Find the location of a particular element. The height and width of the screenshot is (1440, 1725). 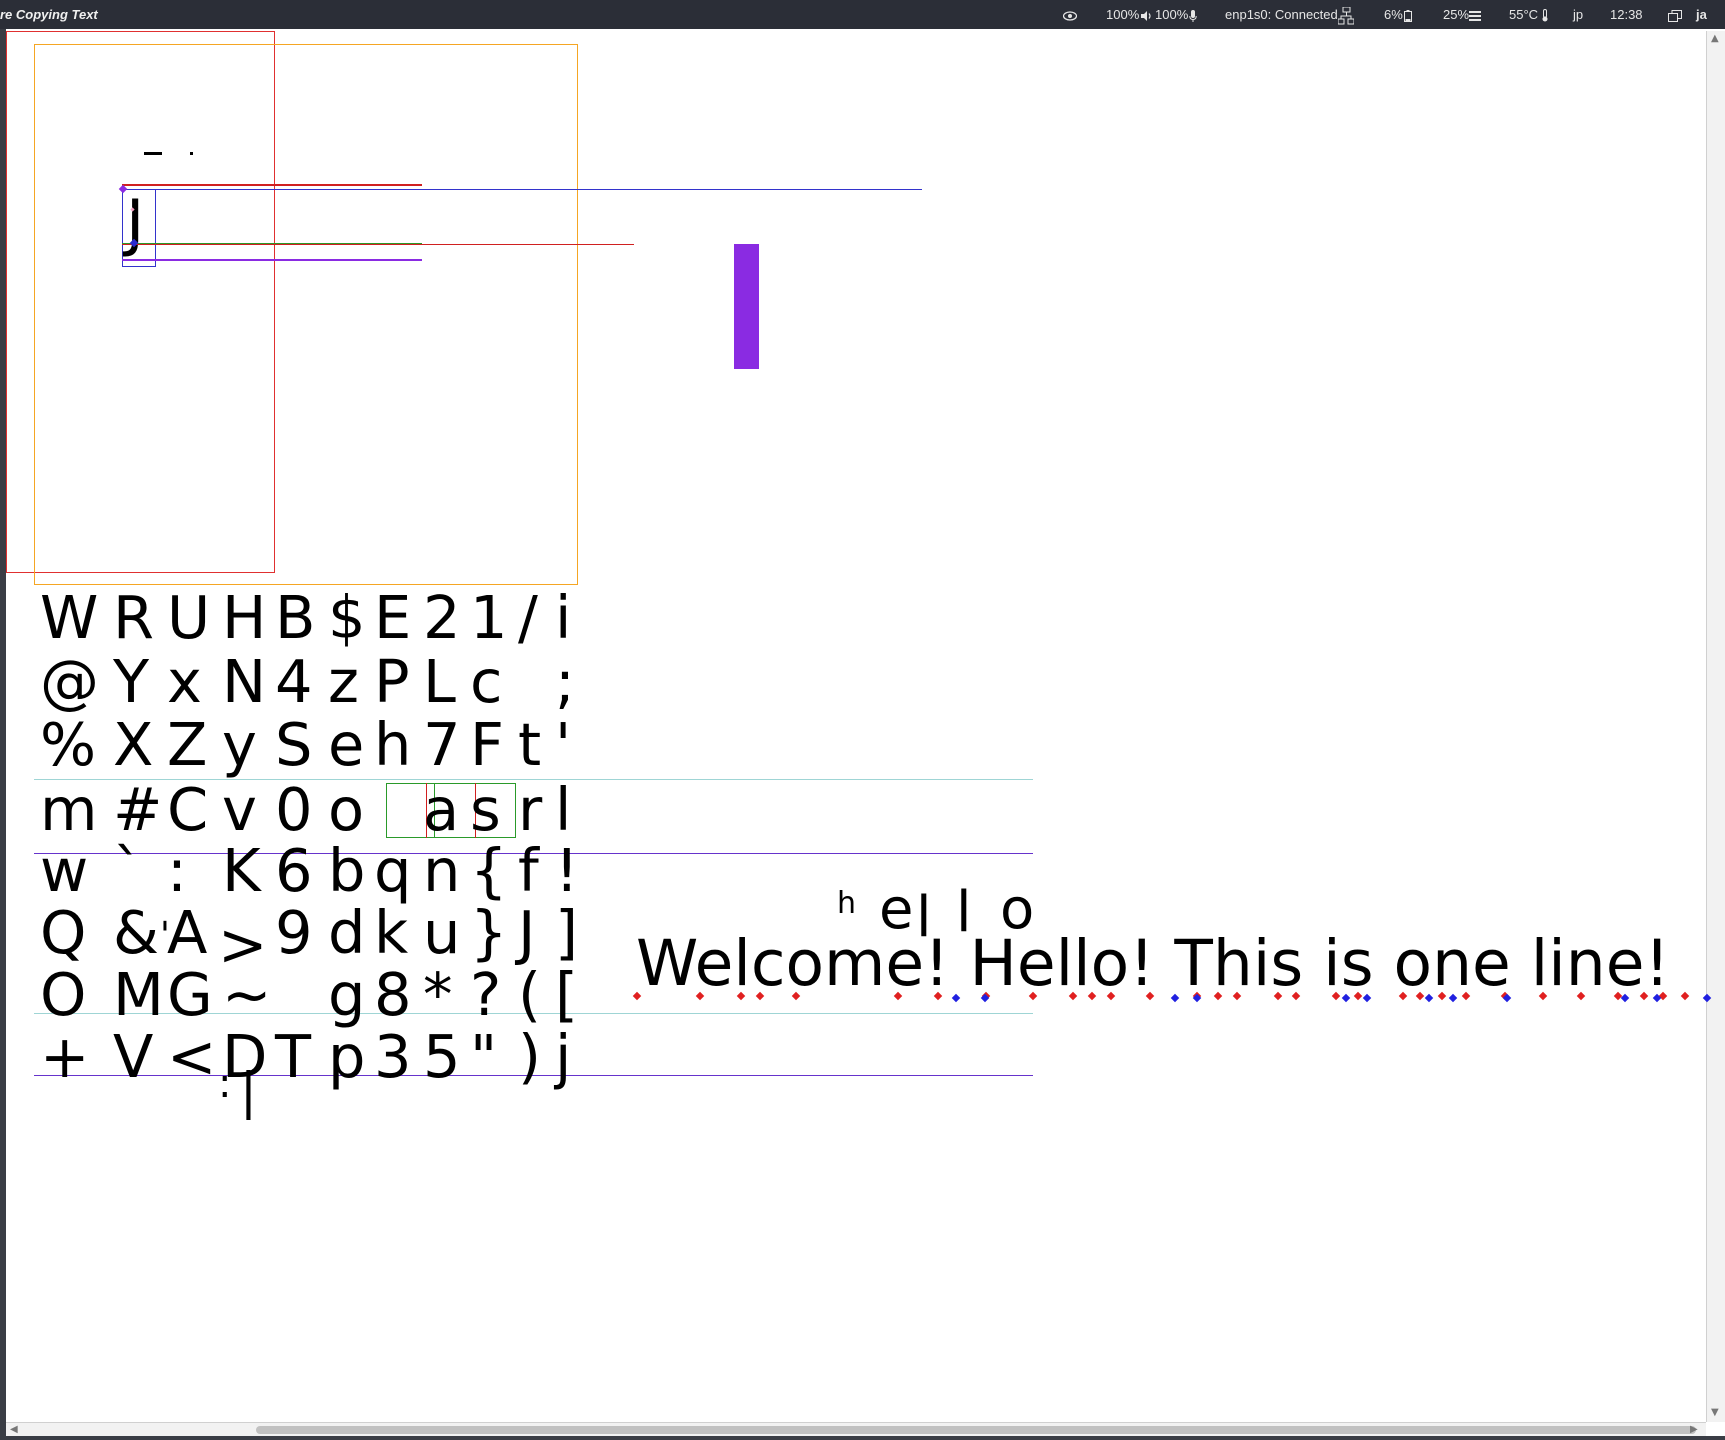

window-switch-icon is located at coordinates (1675, 14).